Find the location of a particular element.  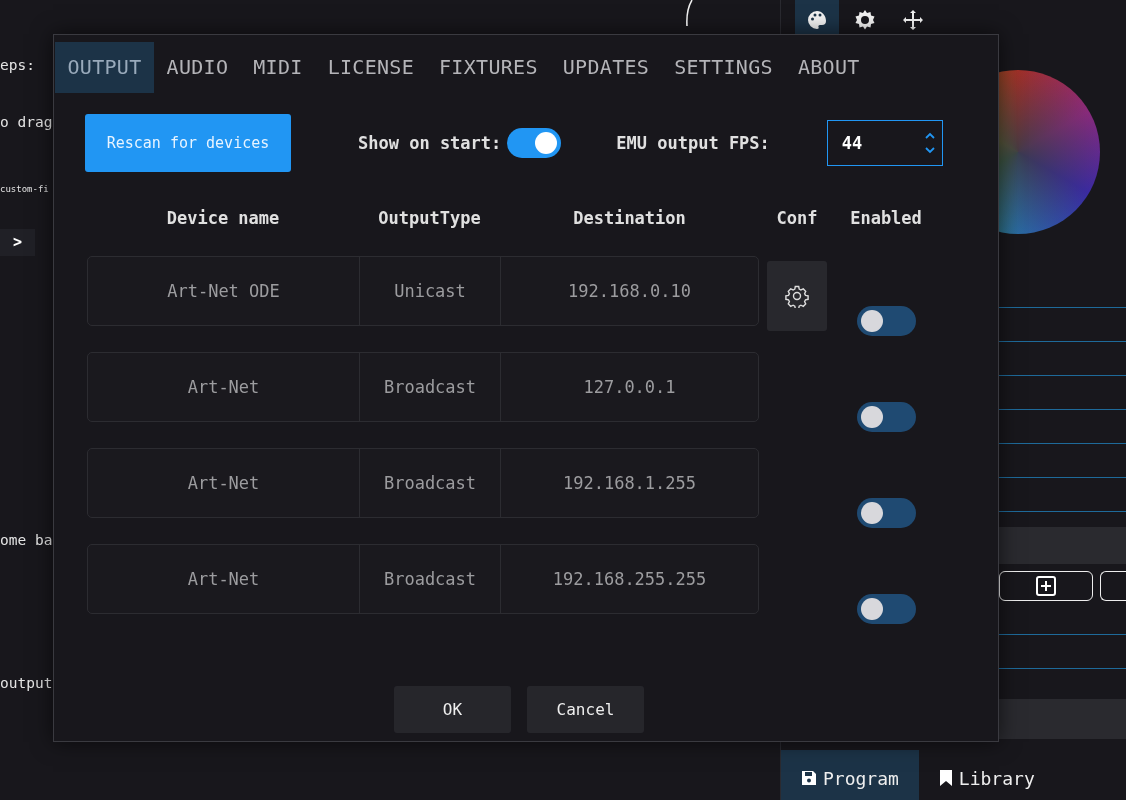

add-button is located at coordinates (1046, 586).